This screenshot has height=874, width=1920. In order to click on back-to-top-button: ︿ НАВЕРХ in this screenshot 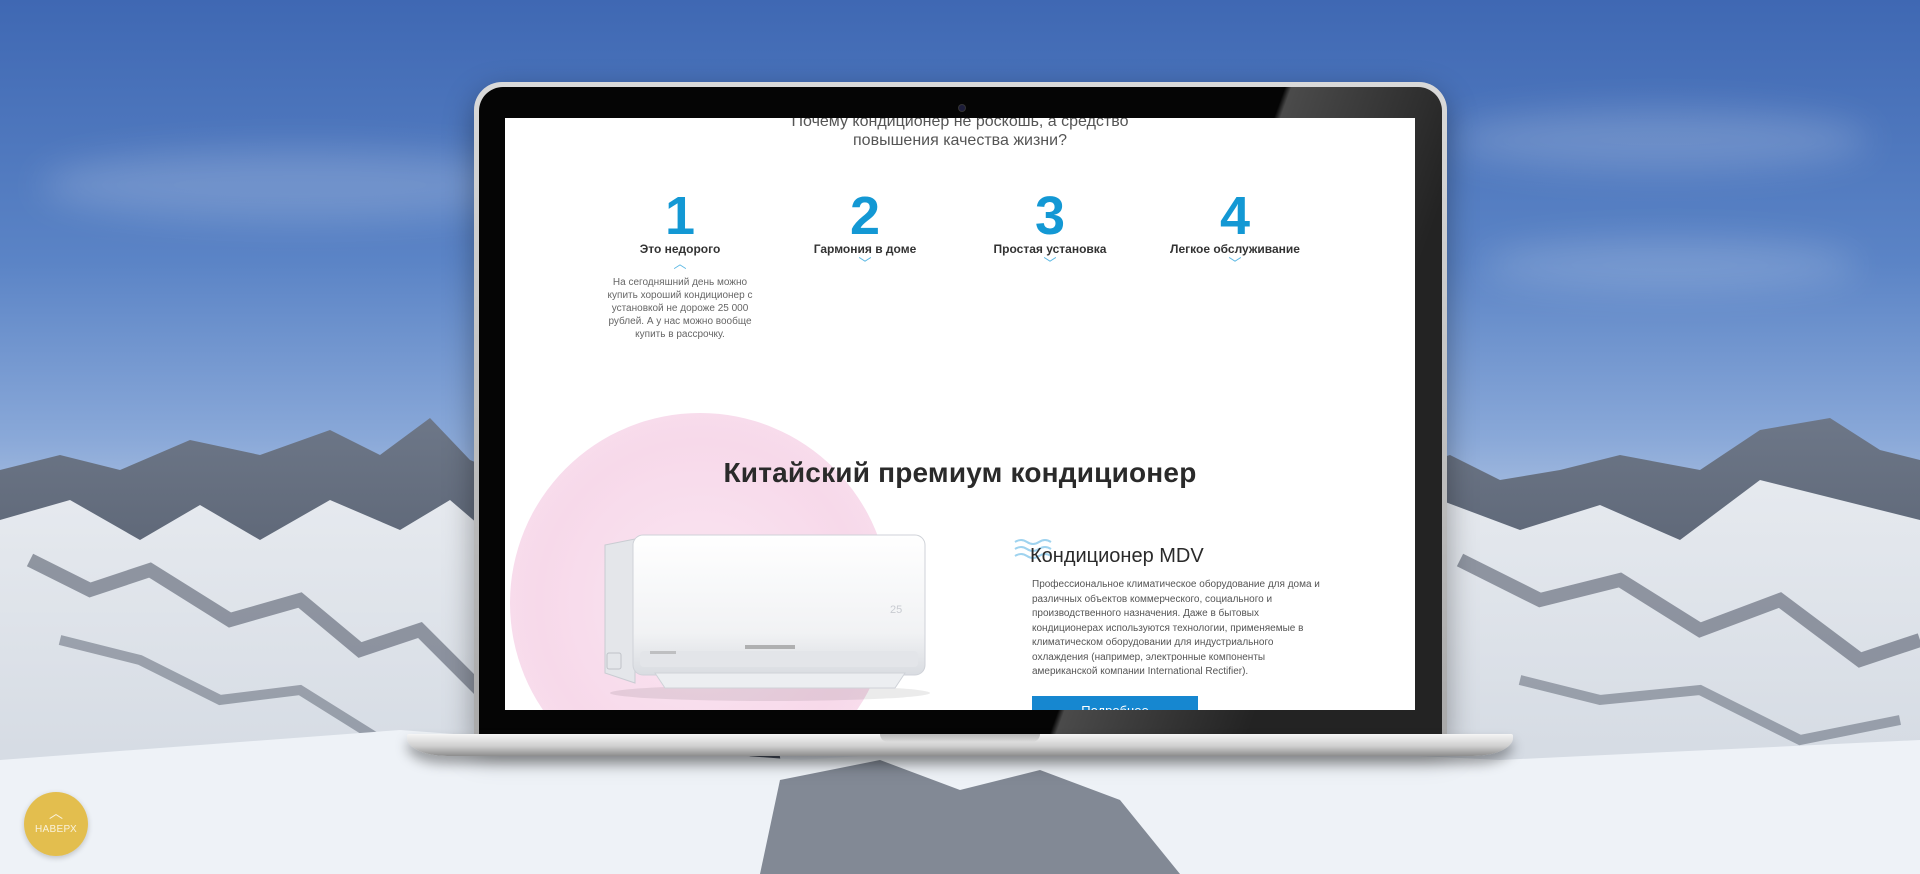, I will do `click(56, 824)`.